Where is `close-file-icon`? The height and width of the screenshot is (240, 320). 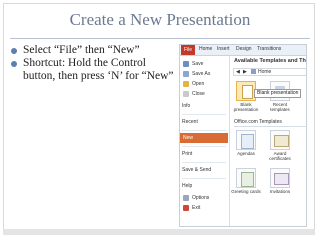 close-file-icon is located at coordinates (186, 94).